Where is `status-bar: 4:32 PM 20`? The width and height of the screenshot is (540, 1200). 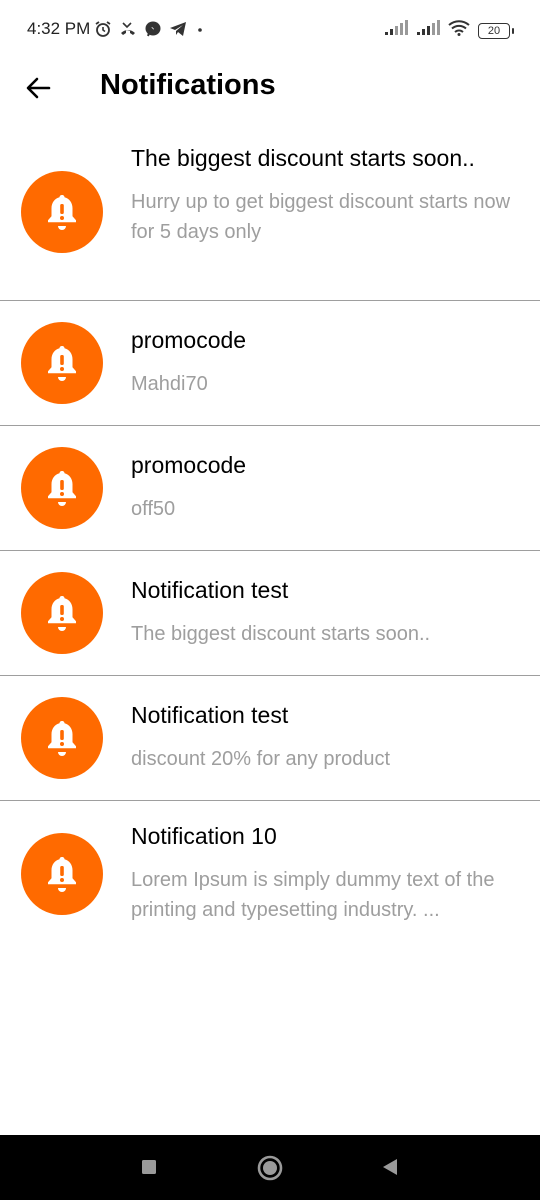
status-bar: 4:32 PM 20 is located at coordinates (270, 30).